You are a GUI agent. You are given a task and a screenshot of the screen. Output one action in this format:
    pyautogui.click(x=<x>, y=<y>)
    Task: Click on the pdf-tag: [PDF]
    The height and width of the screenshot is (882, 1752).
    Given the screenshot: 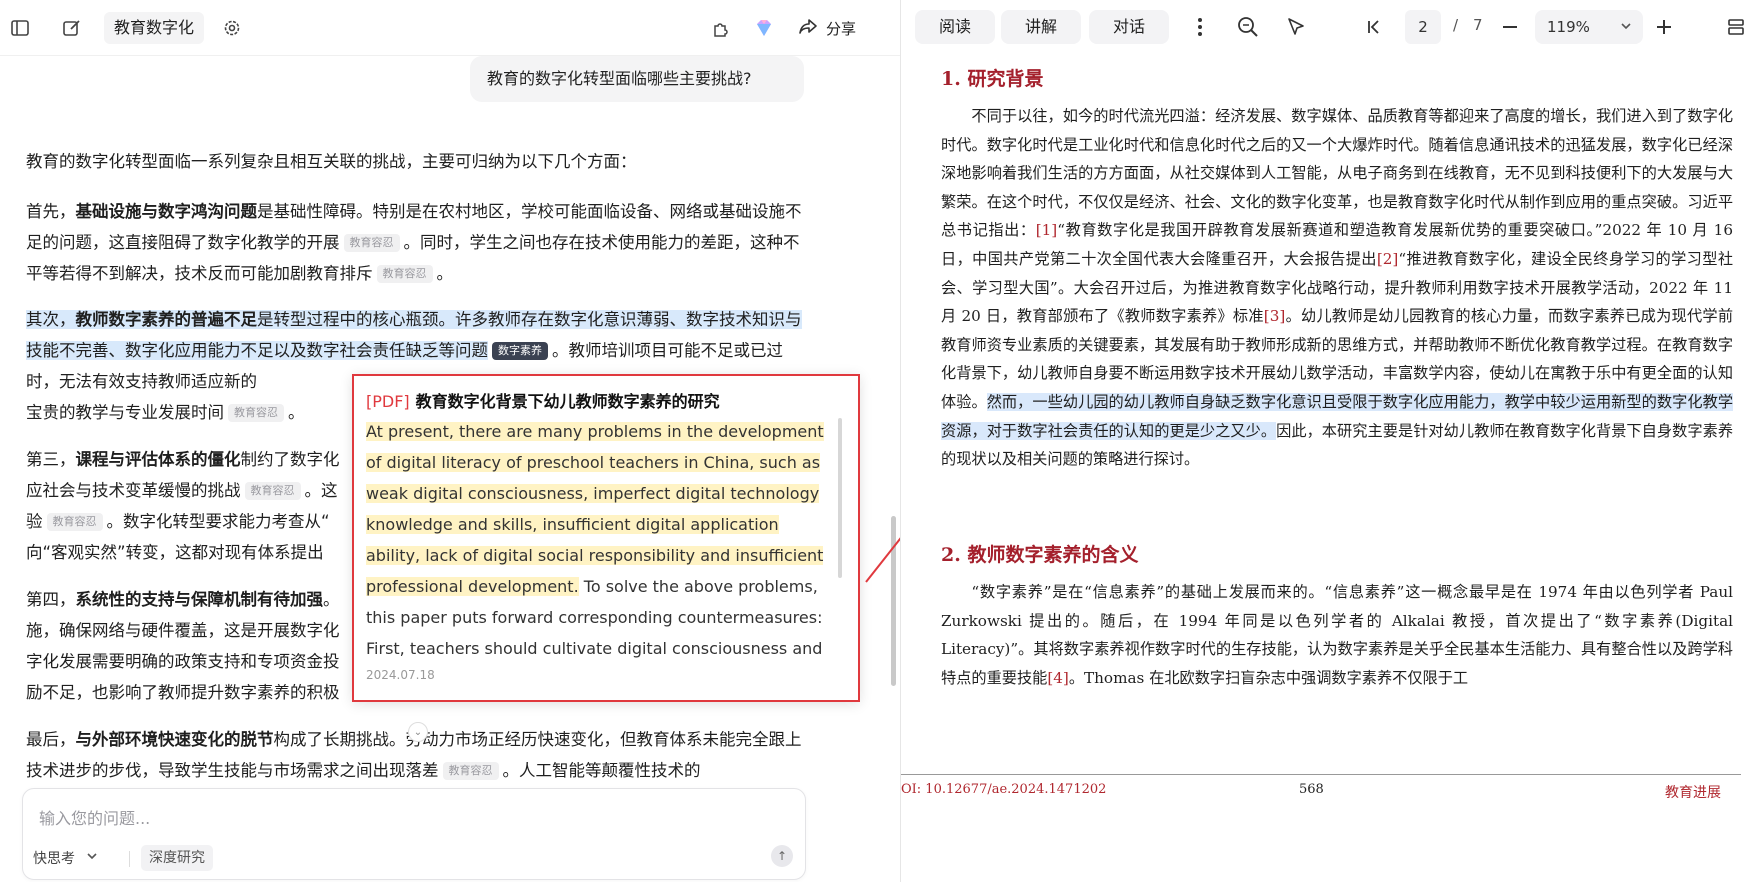 What is the action you would take?
    pyautogui.click(x=388, y=401)
    